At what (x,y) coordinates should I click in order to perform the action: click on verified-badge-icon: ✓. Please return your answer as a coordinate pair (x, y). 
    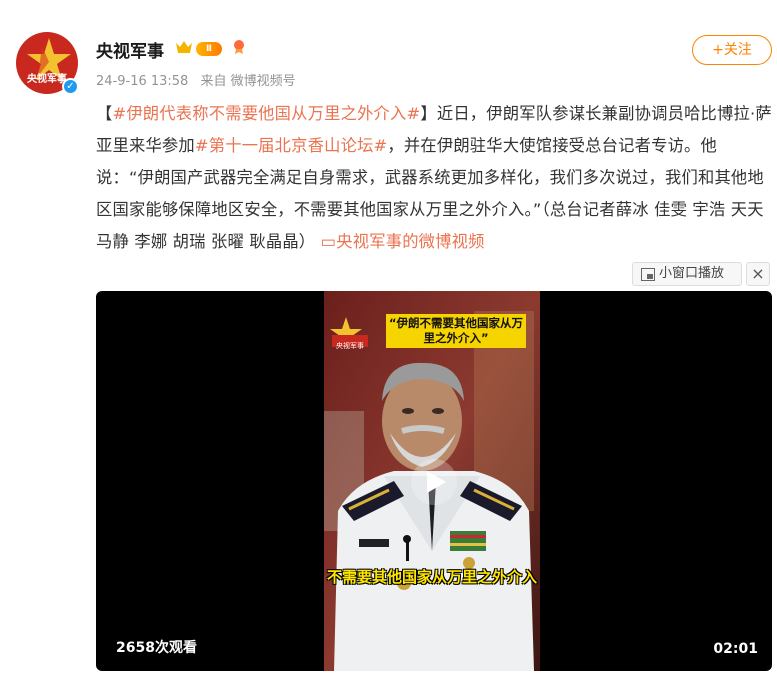
    Looking at the image, I should click on (70, 86).